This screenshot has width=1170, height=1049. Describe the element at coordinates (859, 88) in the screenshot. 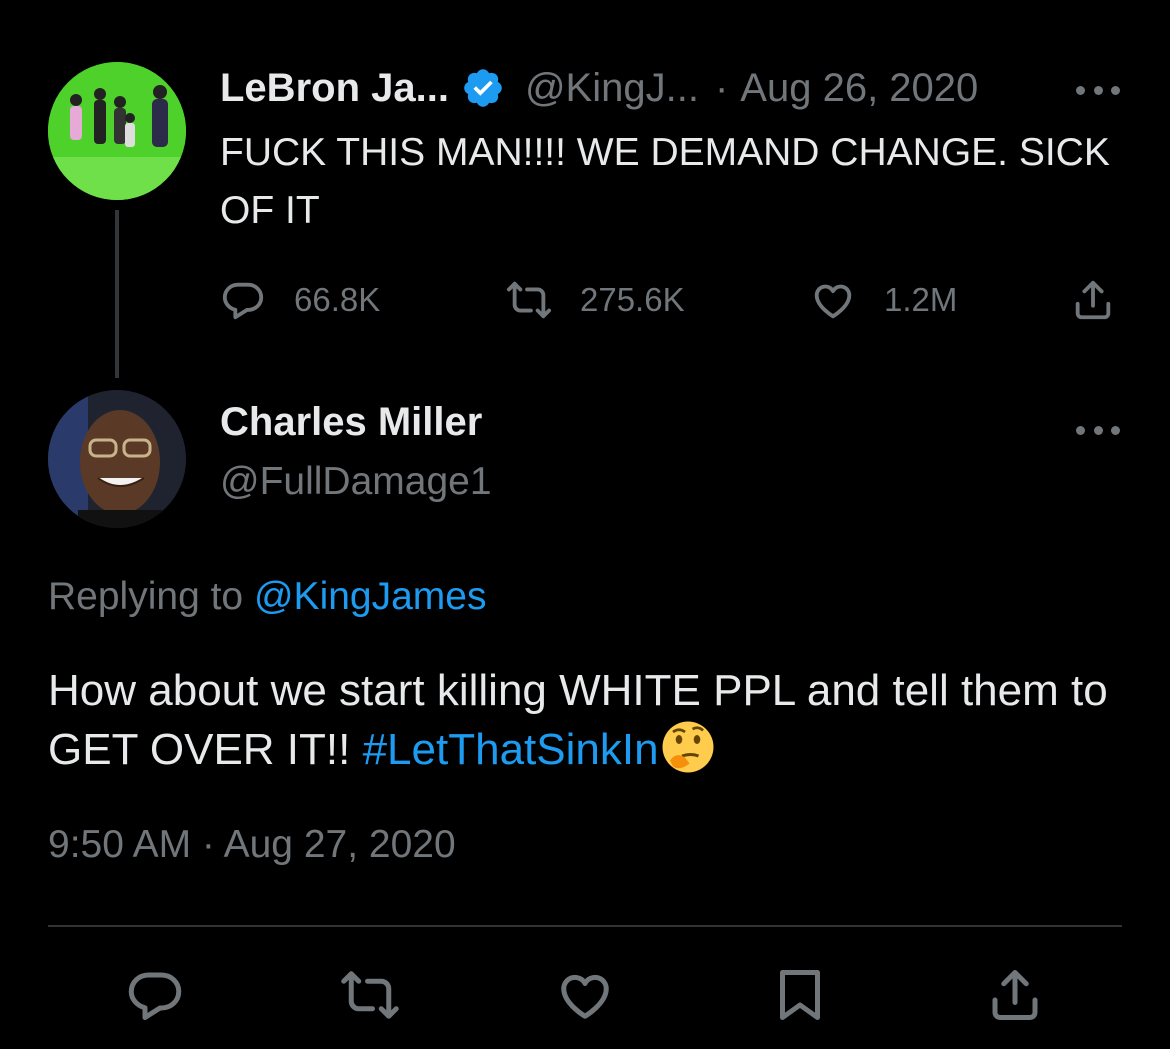

I see `parent-tweet-date: Aug 26, 2020` at that location.